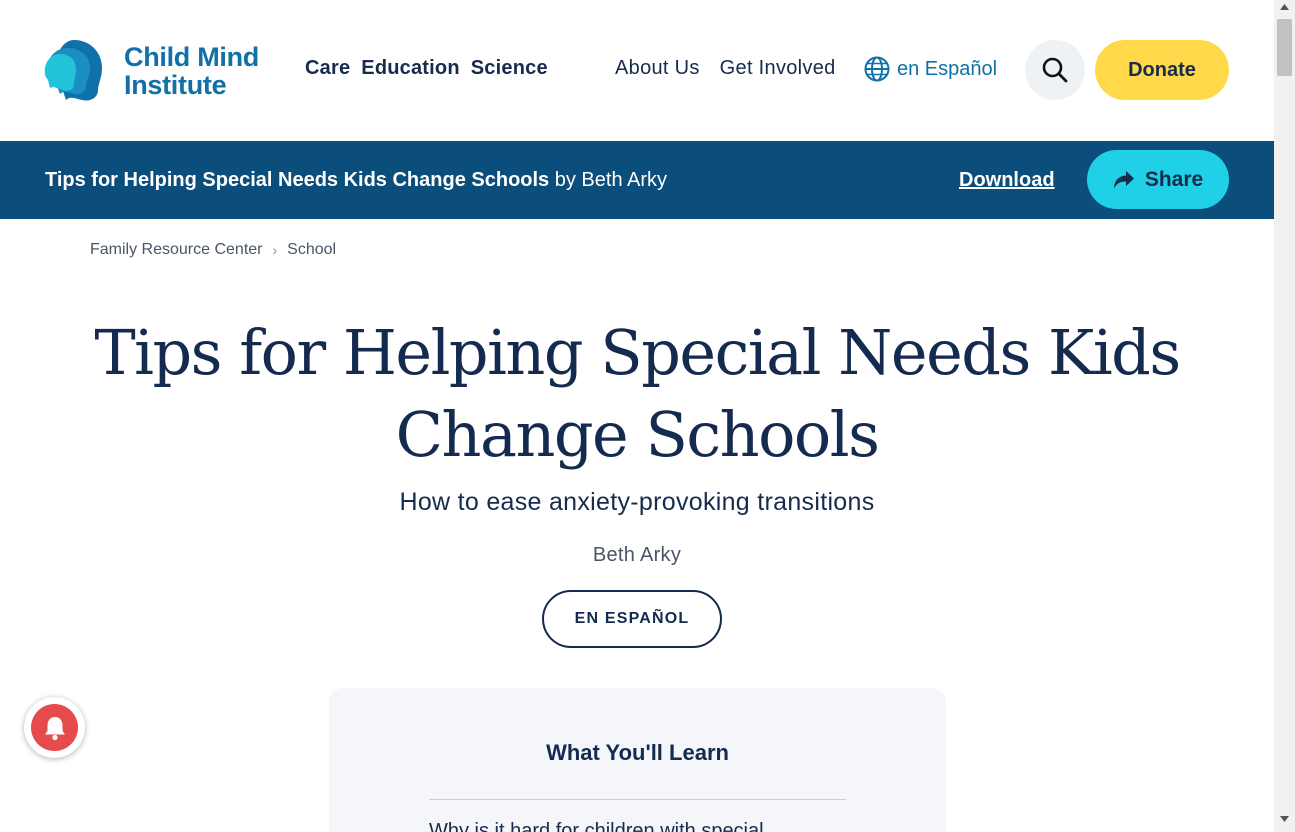 The image size is (1295, 832). What do you see at coordinates (608, 180) in the screenshot?
I see `sticky-byline: by Beth Arky` at bounding box center [608, 180].